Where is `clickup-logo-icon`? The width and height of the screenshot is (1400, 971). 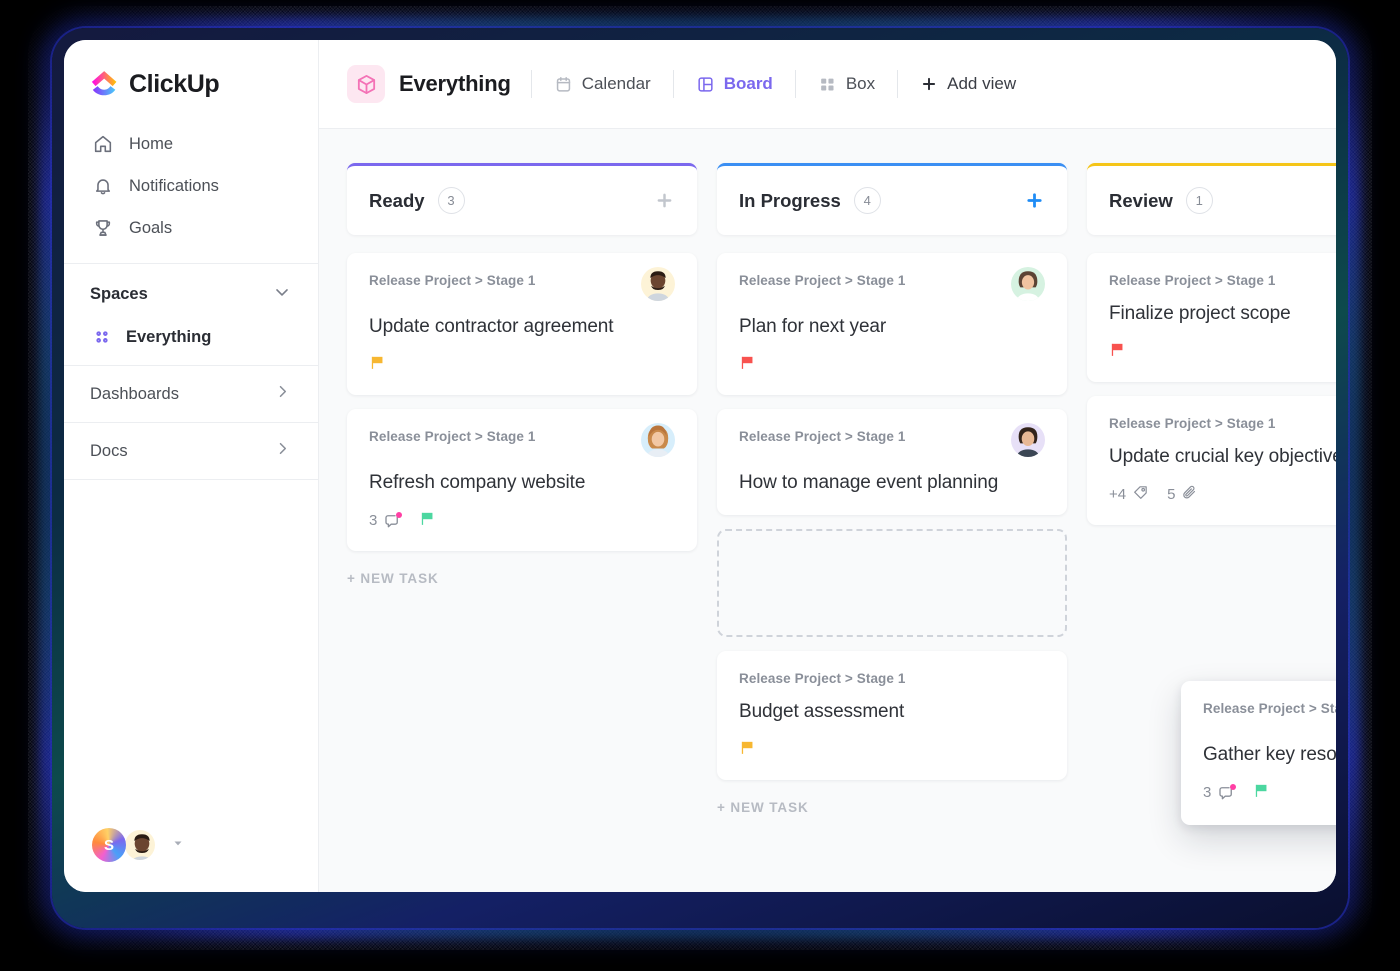 clickup-logo-icon is located at coordinates (105, 84).